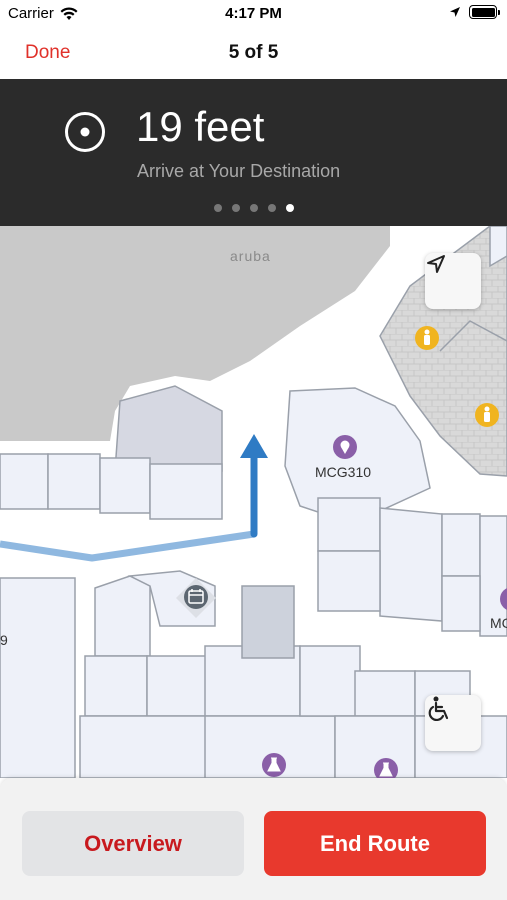 This screenshot has height=900, width=507. What do you see at coordinates (453, 723) in the screenshot?
I see `accessibility-route-button` at bounding box center [453, 723].